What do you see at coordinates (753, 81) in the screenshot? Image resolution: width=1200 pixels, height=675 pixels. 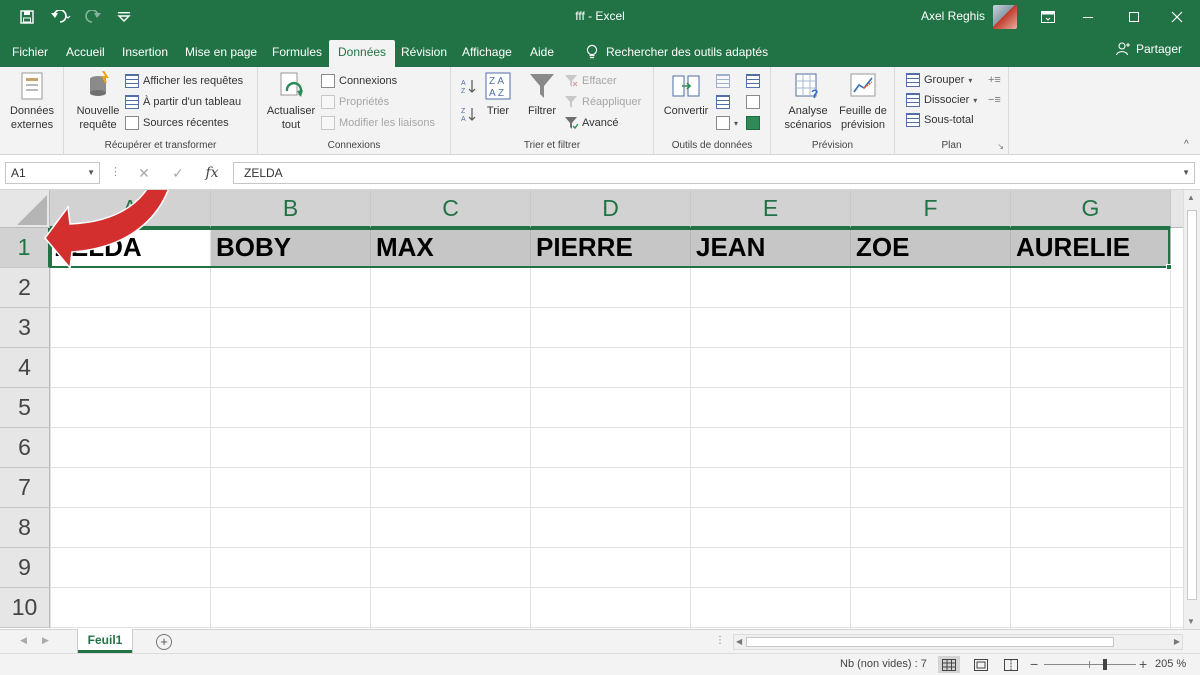 I see `consolidate-icon` at bounding box center [753, 81].